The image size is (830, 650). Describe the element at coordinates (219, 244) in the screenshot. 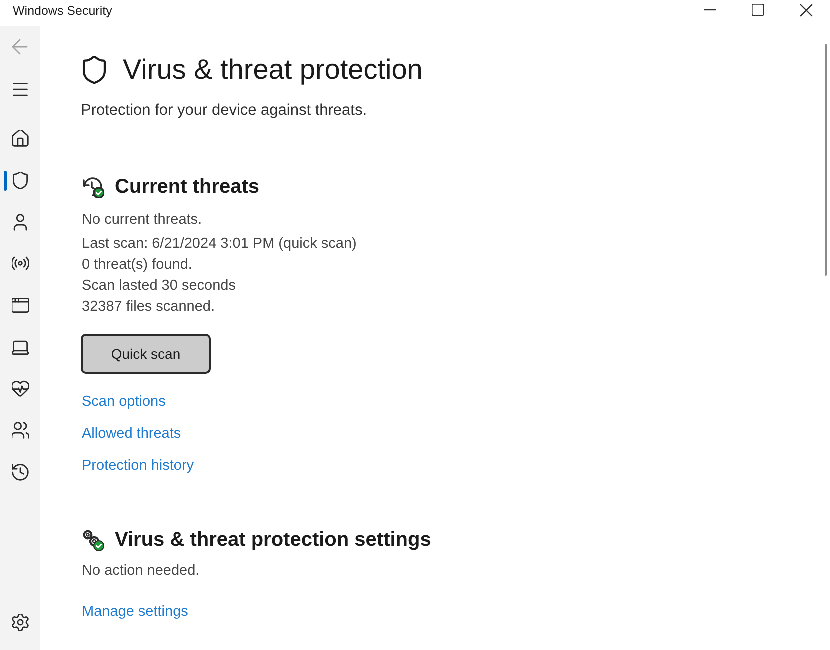

I see `scan-detail-text: Last scan: 6/21/2024 3:01 PM (quick scan)` at that location.